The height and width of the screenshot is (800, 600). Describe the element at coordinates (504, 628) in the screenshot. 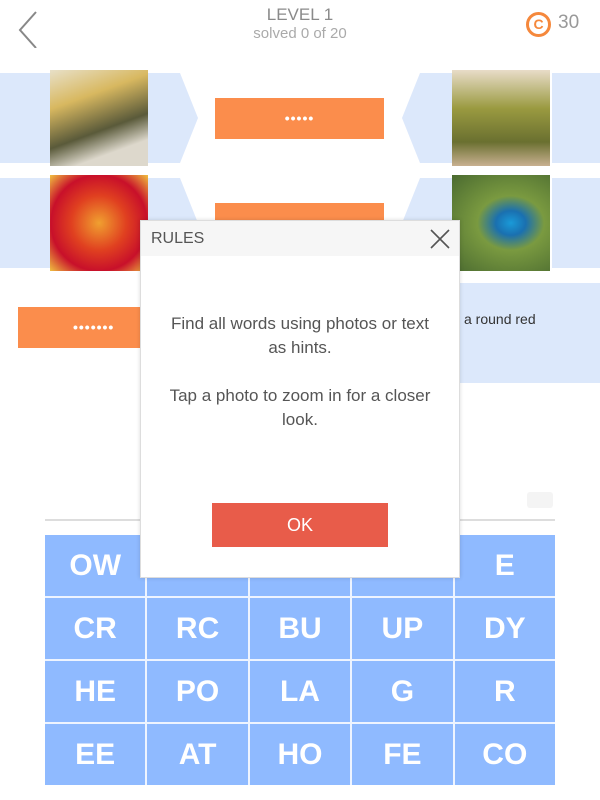

I see `letter-tile: DY` at that location.